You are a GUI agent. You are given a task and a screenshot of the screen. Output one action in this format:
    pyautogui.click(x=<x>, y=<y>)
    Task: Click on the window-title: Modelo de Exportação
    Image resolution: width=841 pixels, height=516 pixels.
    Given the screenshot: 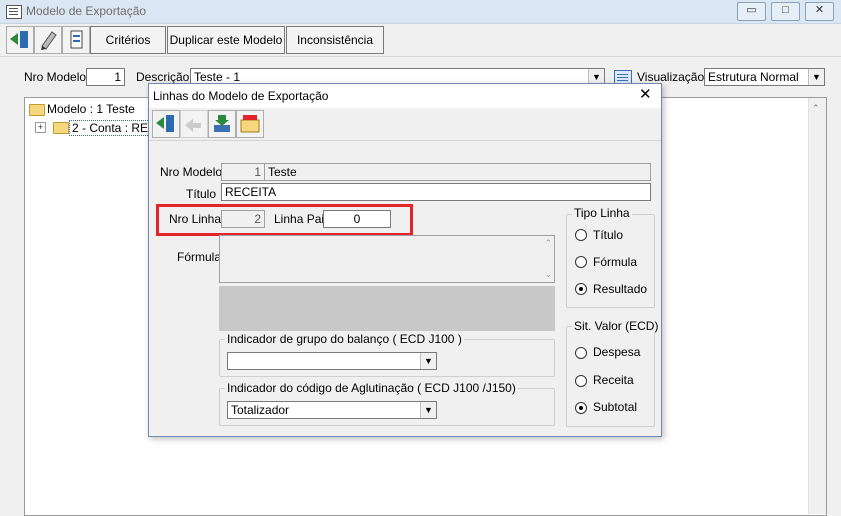 What is the action you would take?
    pyautogui.click(x=86, y=11)
    